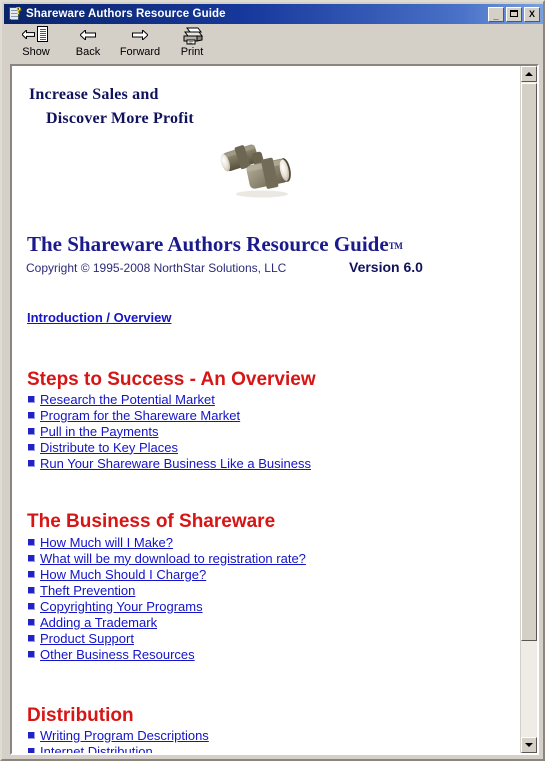 The image size is (545, 761). I want to click on list-item: How Much will I Make?, so click(159, 542).